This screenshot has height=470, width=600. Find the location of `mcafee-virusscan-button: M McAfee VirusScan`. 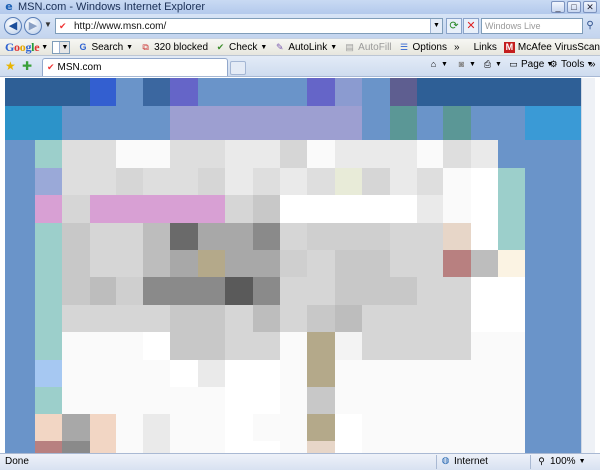

mcafee-virusscan-button: M McAfee VirusScan is located at coordinates (551, 47).